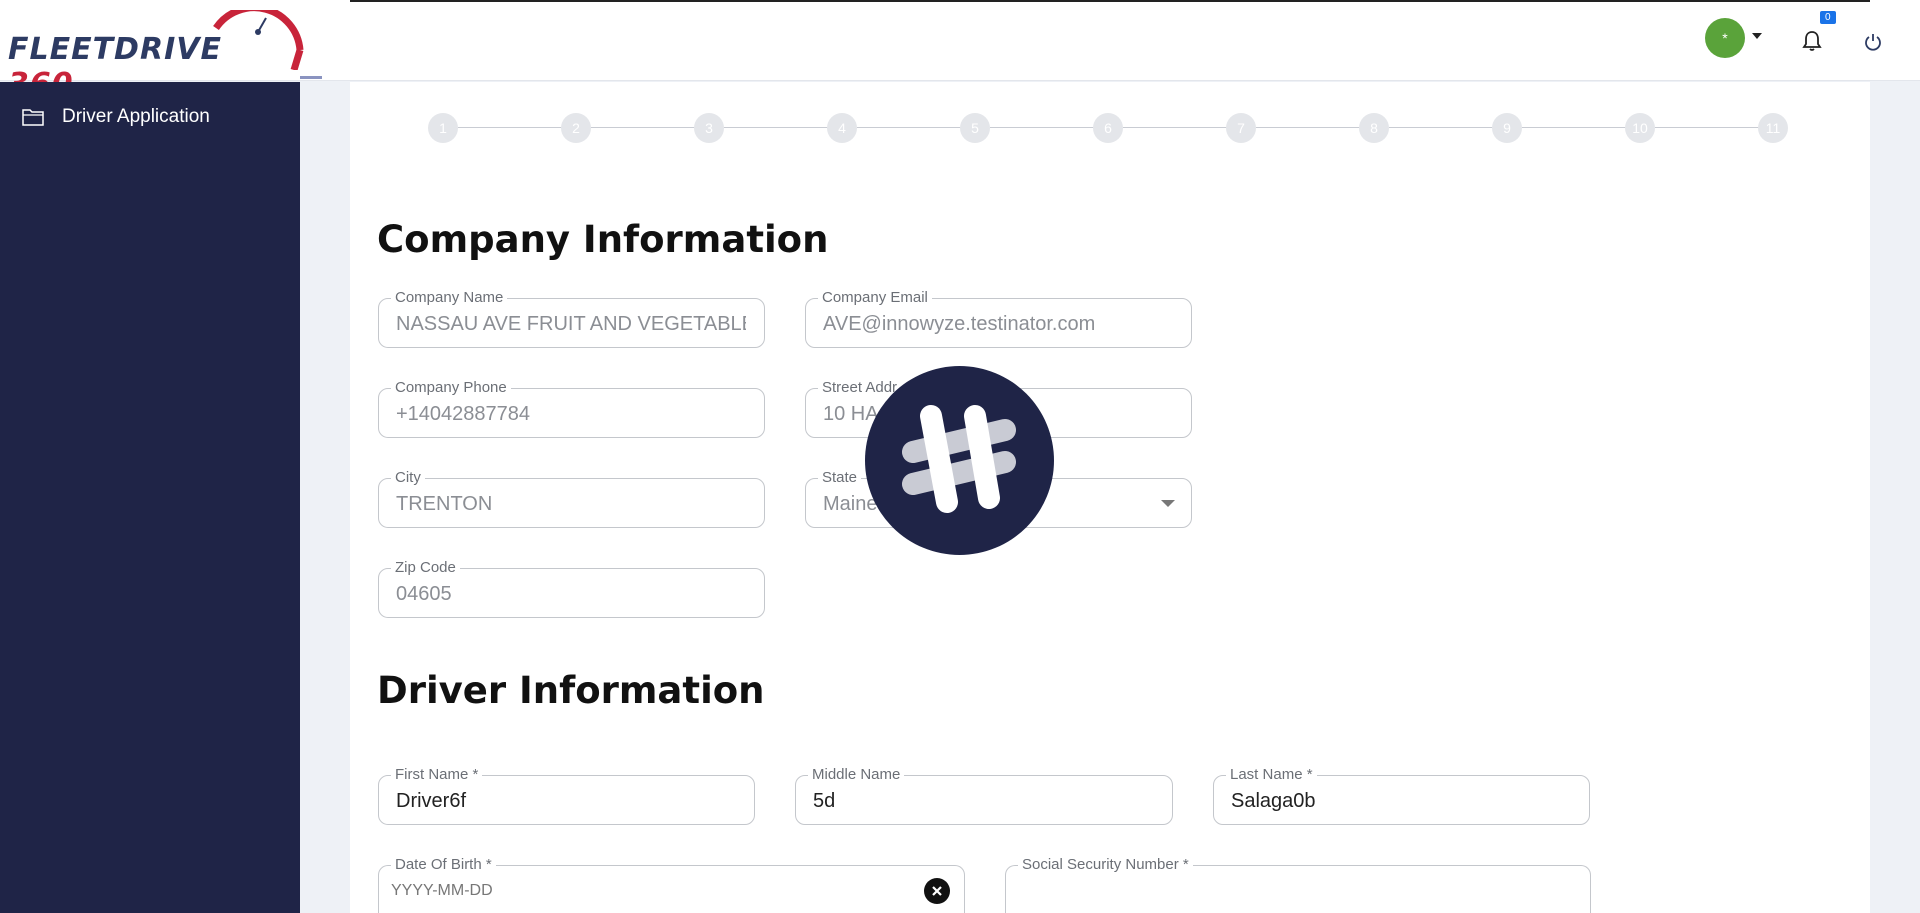 Image resolution: width=1920 pixels, height=913 pixels. What do you see at coordinates (959, 324) in the screenshot?
I see `field-value: AVE@innowyze.testinator.com` at bounding box center [959, 324].